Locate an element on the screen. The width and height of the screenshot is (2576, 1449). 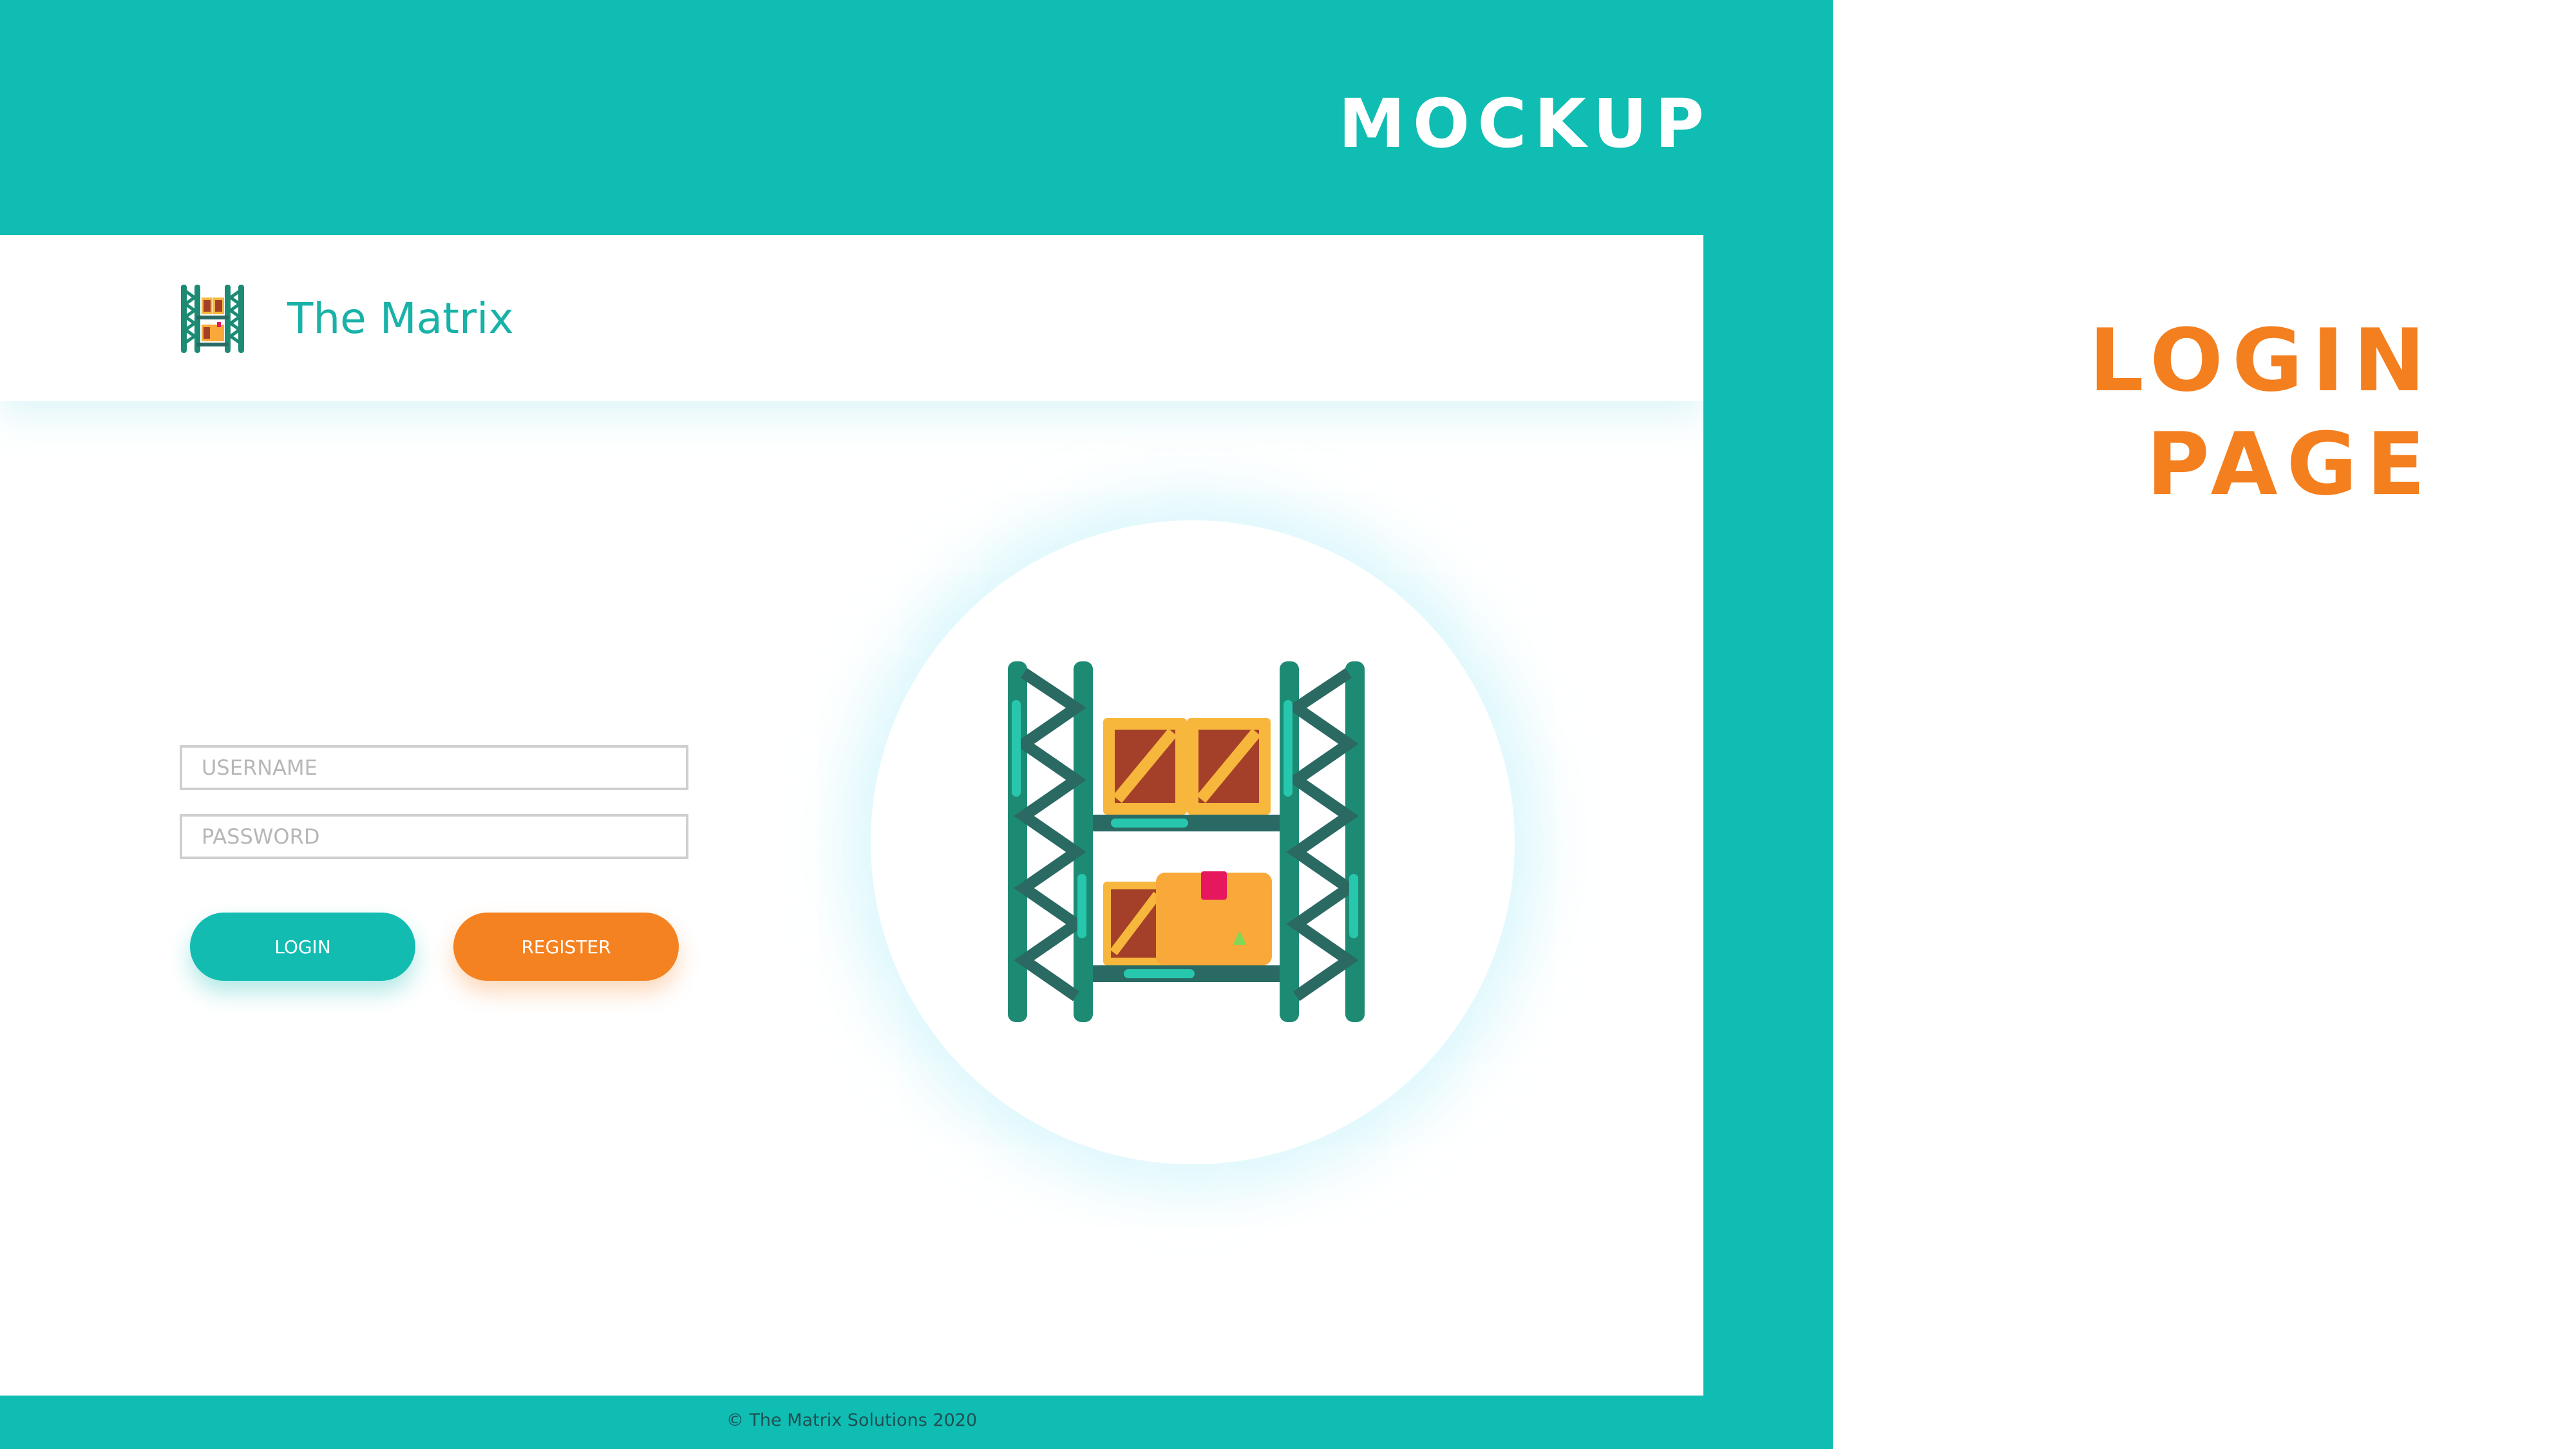
app-header: The Matrix is located at coordinates (851, 318).